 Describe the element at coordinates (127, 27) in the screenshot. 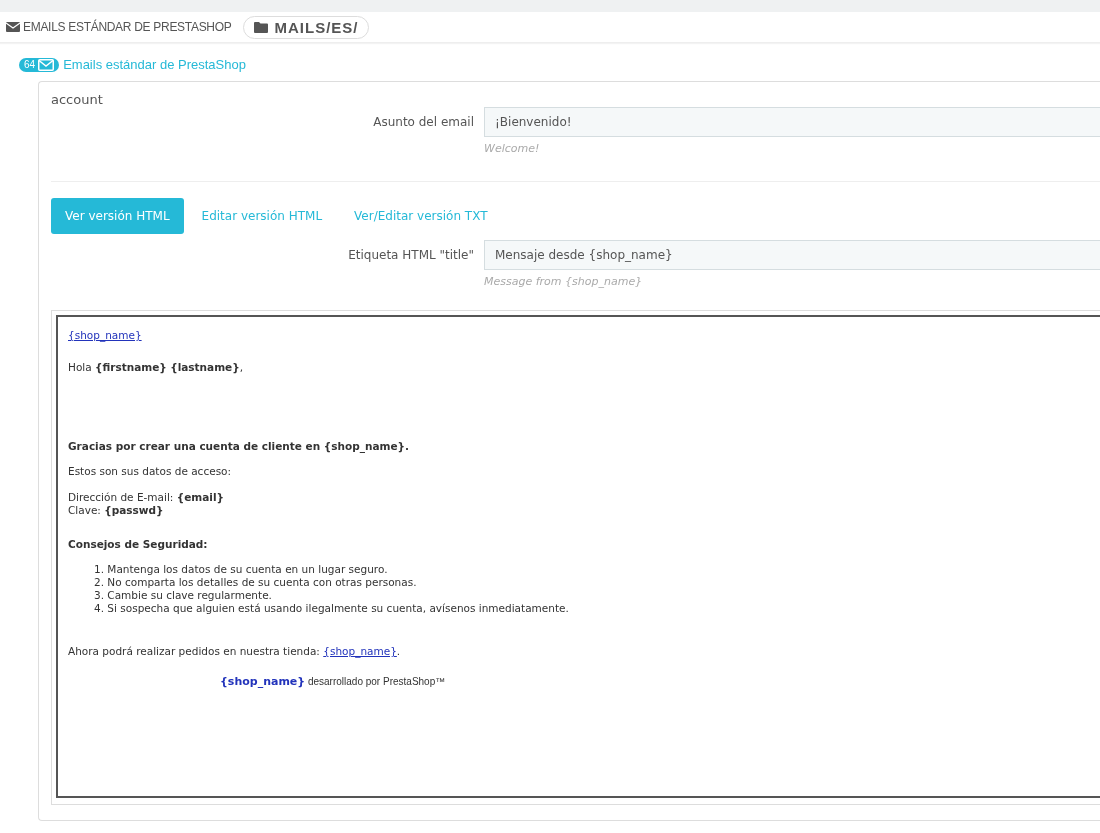

I see `panel-title: EMAILS ESTÁNDAR DE PRESTASHOP` at that location.